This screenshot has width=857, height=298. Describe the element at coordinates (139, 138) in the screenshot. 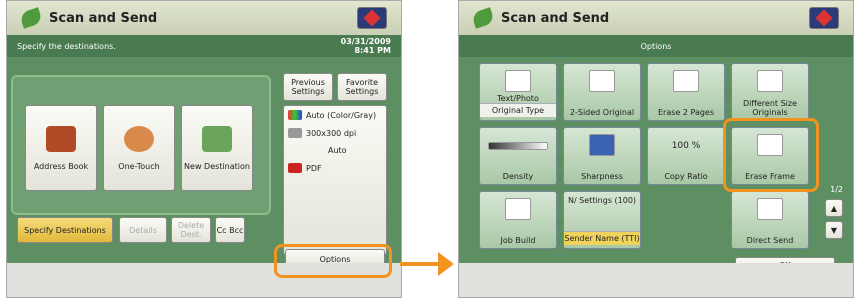

I see `one-touch-icon` at that location.